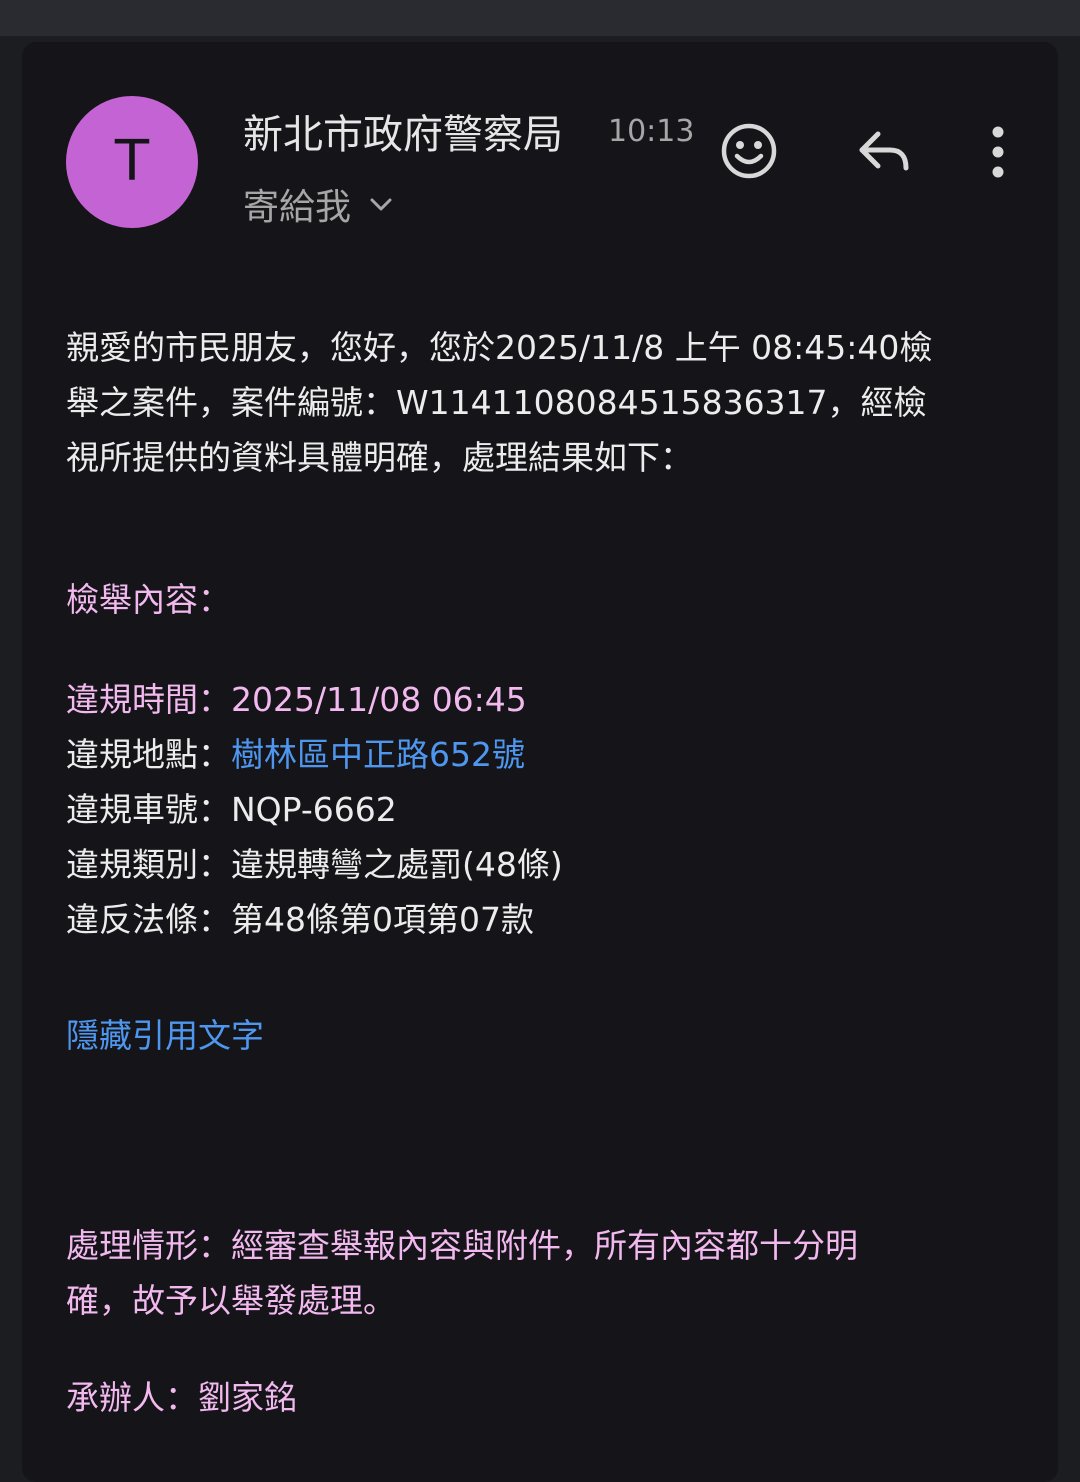 The height and width of the screenshot is (1482, 1080). I want to click on violation-location-label: 違規地點：, so click(148, 754).